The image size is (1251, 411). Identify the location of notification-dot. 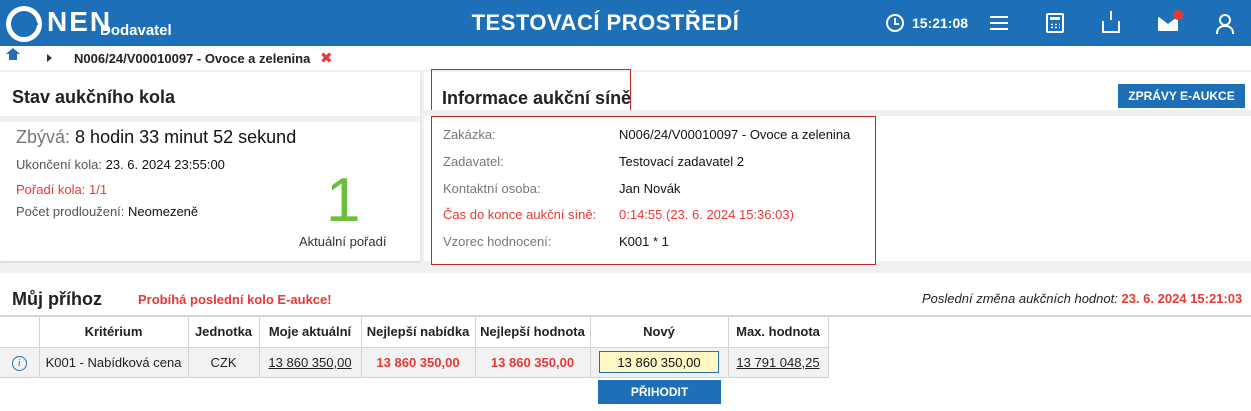
(1178, 15).